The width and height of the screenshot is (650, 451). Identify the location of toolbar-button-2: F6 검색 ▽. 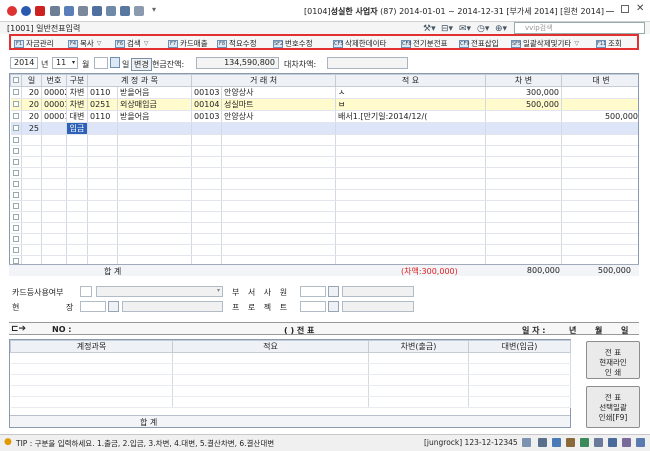
(131, 43).